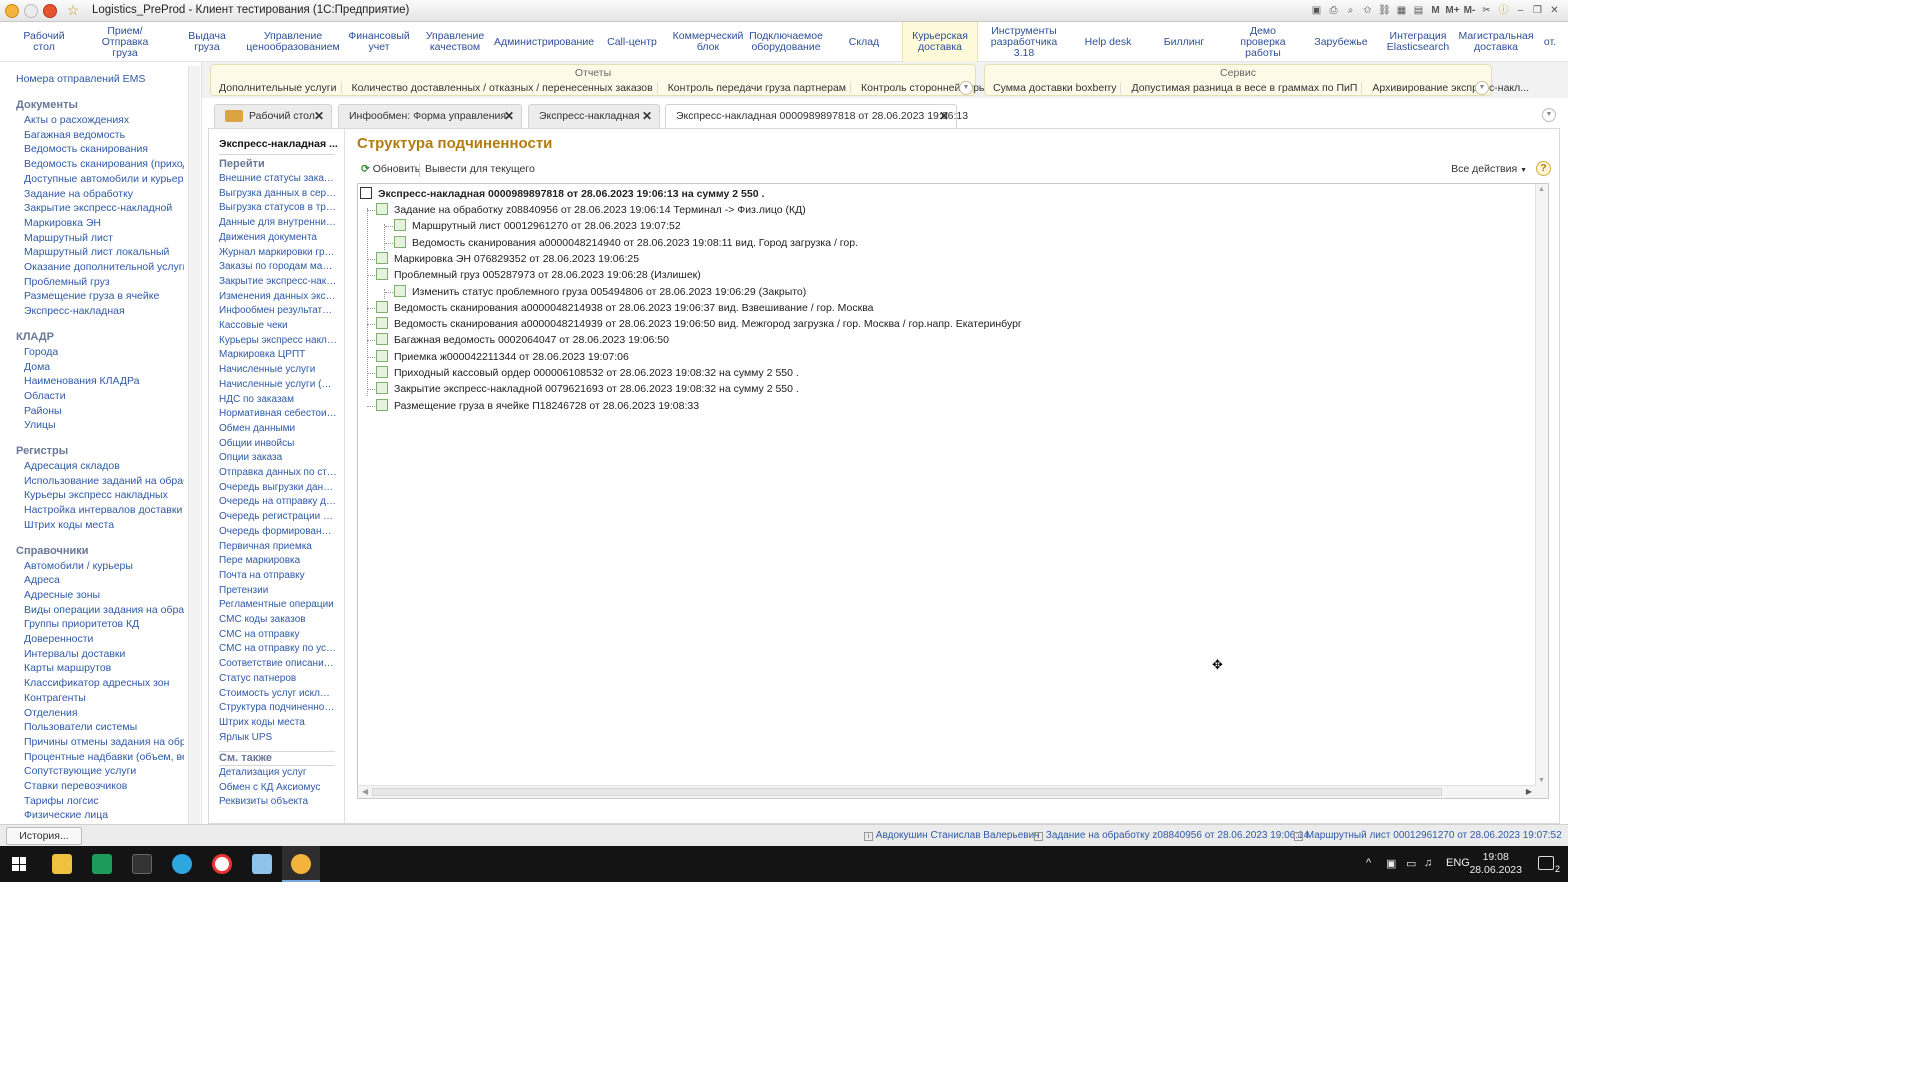 This screenshot has height=1080, width=1920. What do you see at coordinates (194, 445) in the screenshot?
I see `left-panel-scrollbar` at bounding box center [194, 445].